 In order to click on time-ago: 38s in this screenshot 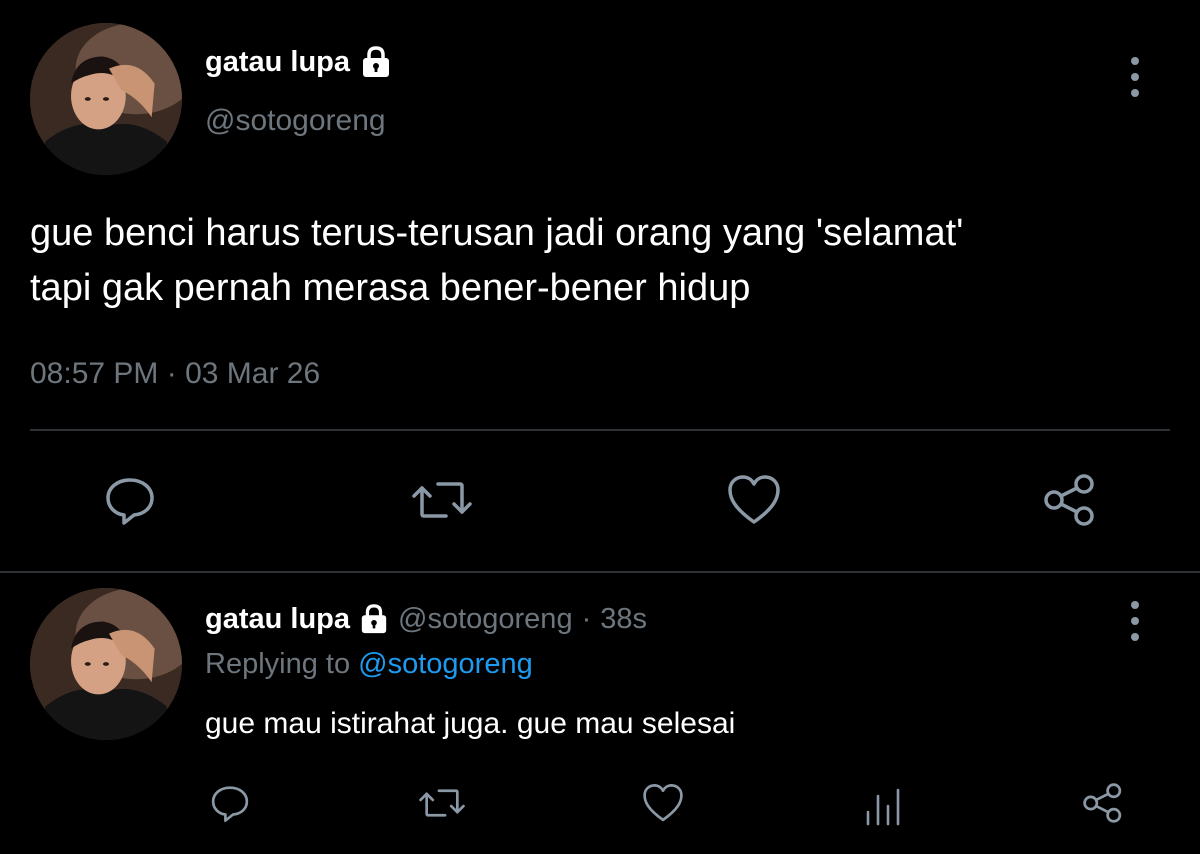, I will do `click(623, 619)`.